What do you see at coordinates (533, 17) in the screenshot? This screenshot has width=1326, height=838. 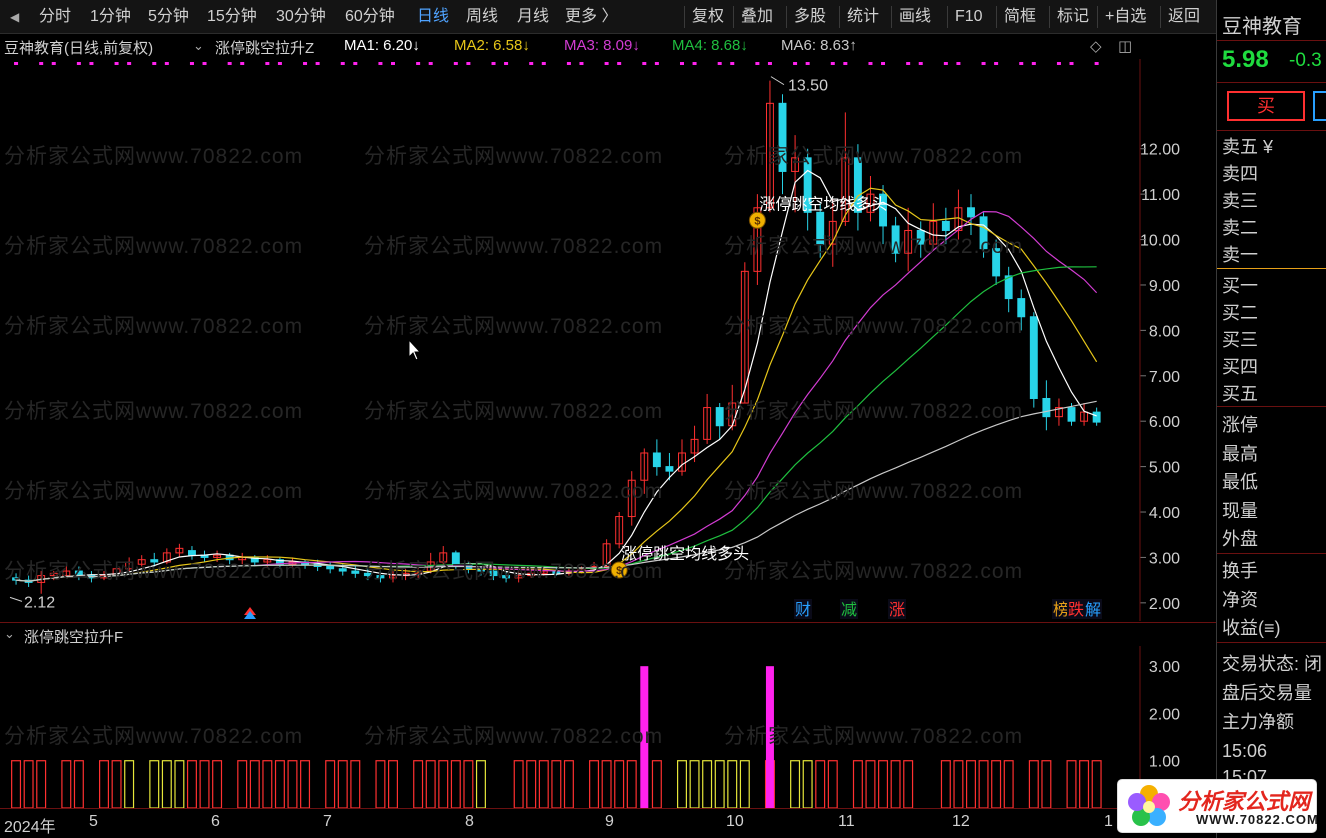 I see `period-tab-8: 月线` at bounding box center [533, 17].